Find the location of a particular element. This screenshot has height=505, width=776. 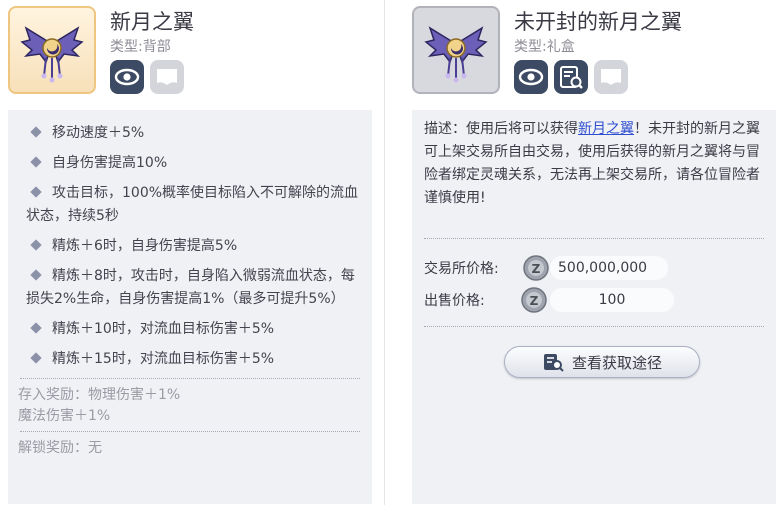

item-header: 新月之翼 类型:背部 is located at coordinates (188, 53).